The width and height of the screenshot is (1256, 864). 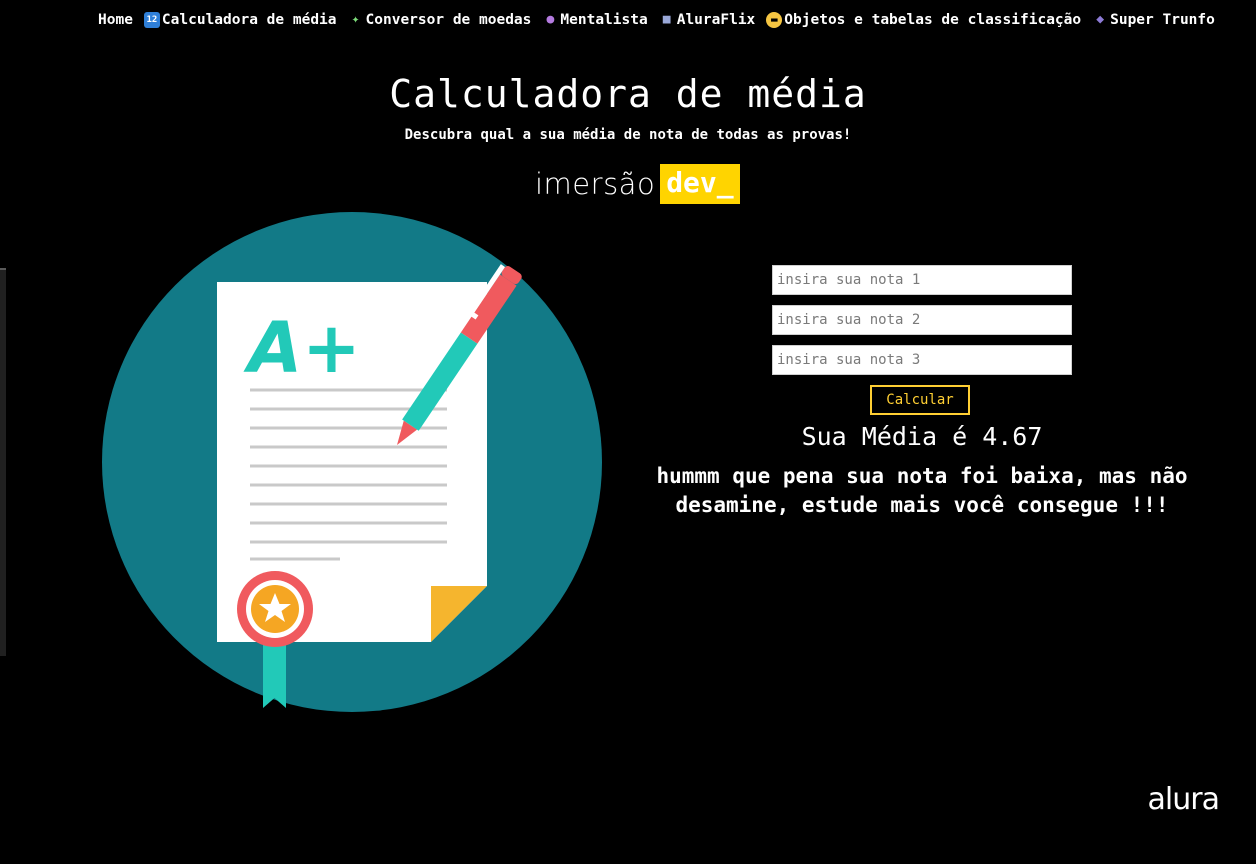 What do you see at coordinates (151, 20) in the screenshot?
I see `numbers-icon: 12` at bounding box center [151, 20].